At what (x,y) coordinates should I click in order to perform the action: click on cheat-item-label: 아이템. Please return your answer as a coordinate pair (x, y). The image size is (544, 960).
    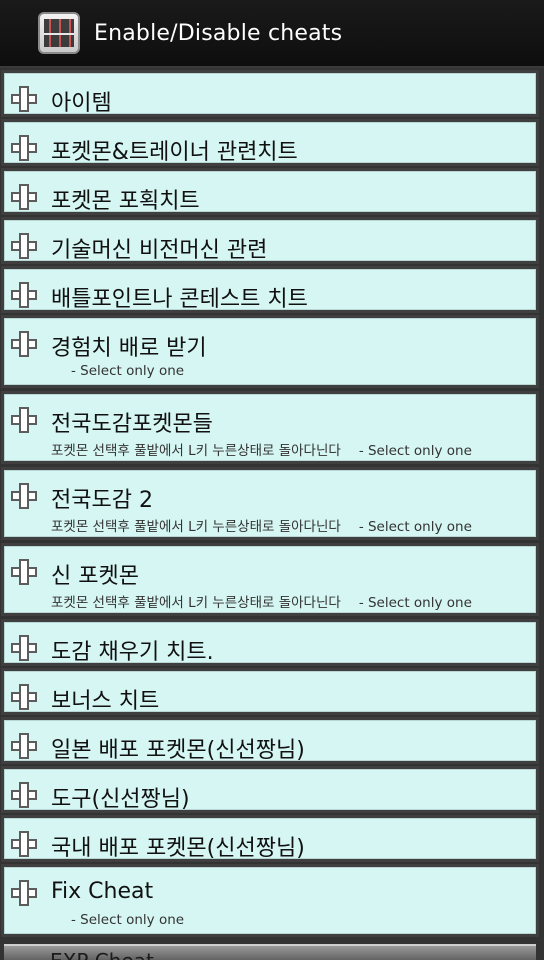
    Looking at the image, I should click on (81, 103).